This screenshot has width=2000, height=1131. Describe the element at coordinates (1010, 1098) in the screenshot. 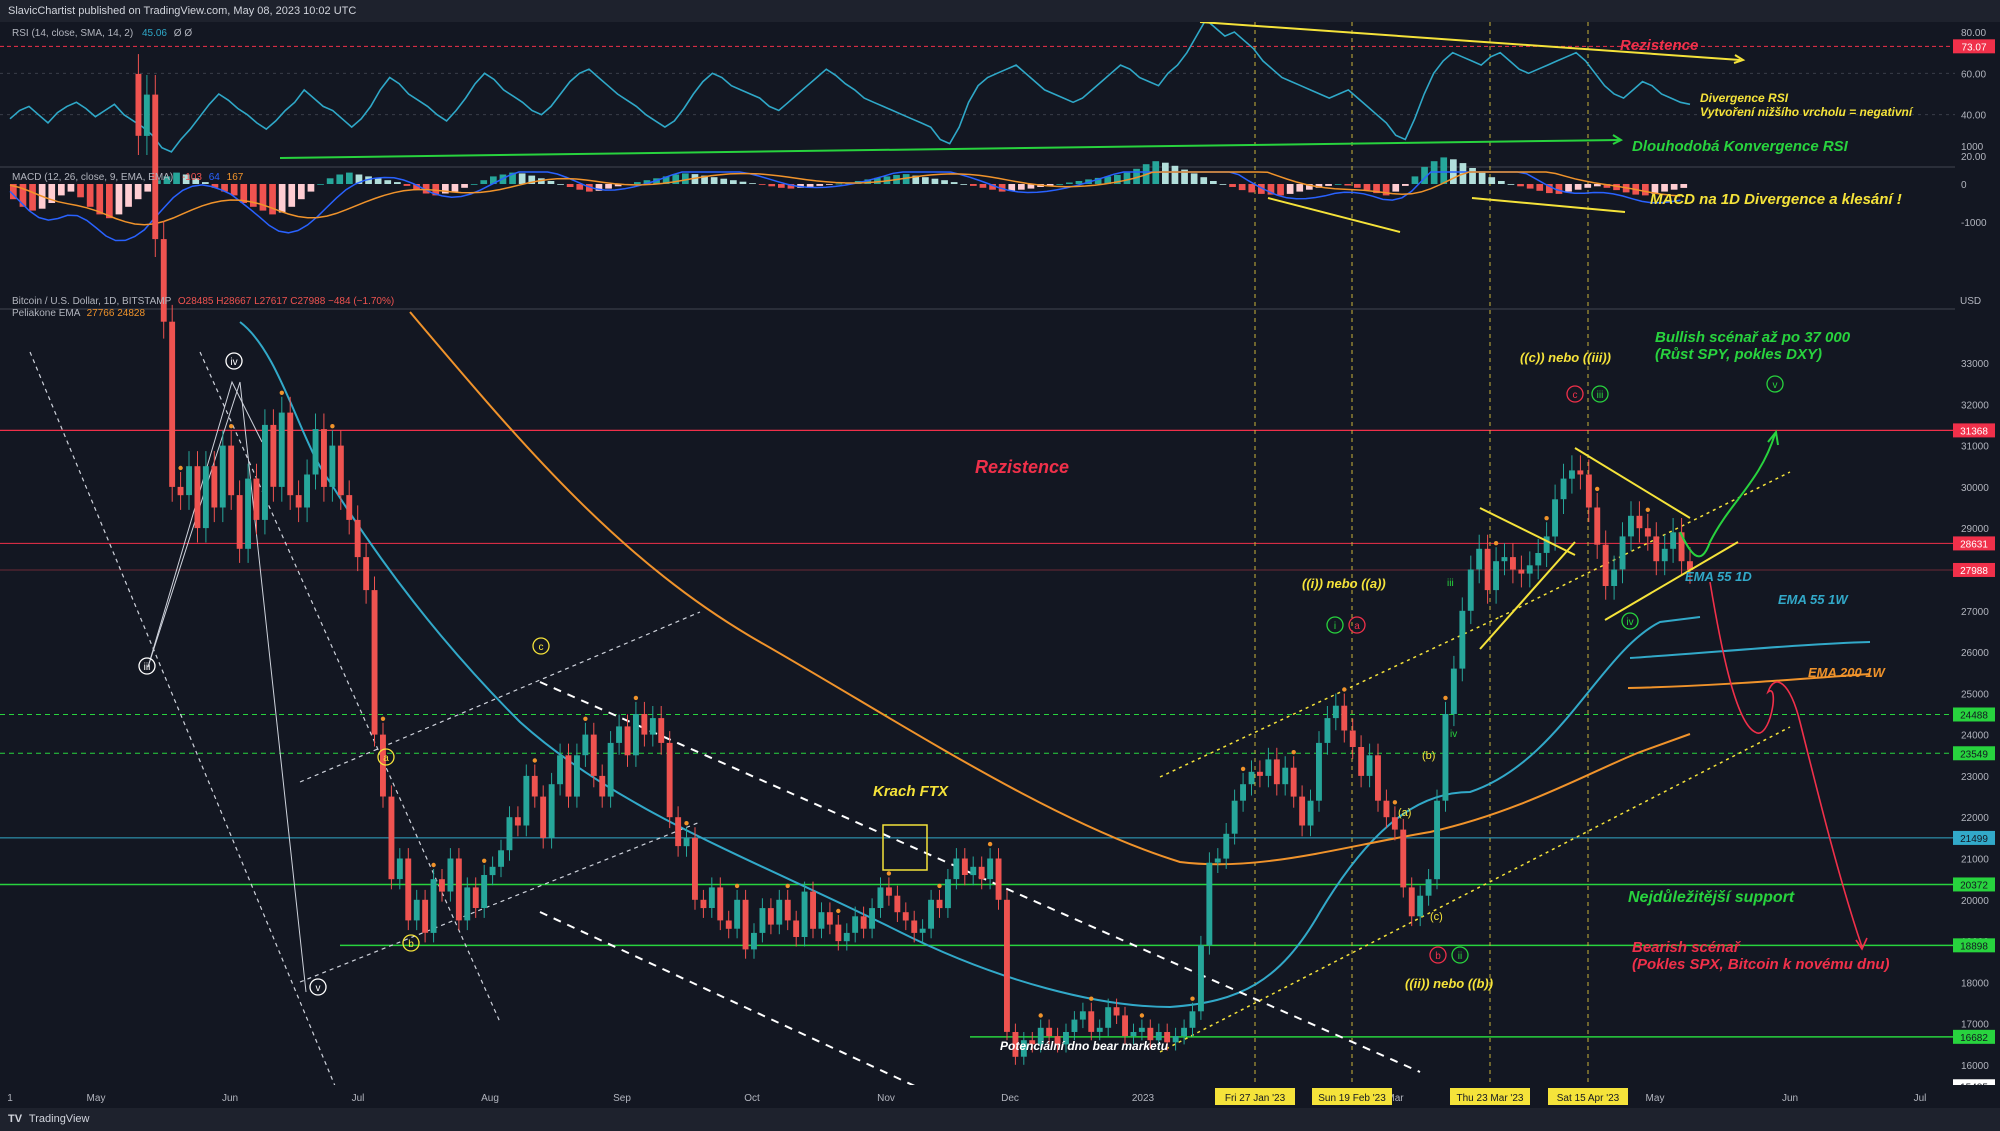

I see `time-axis-label: Dec` at that location.